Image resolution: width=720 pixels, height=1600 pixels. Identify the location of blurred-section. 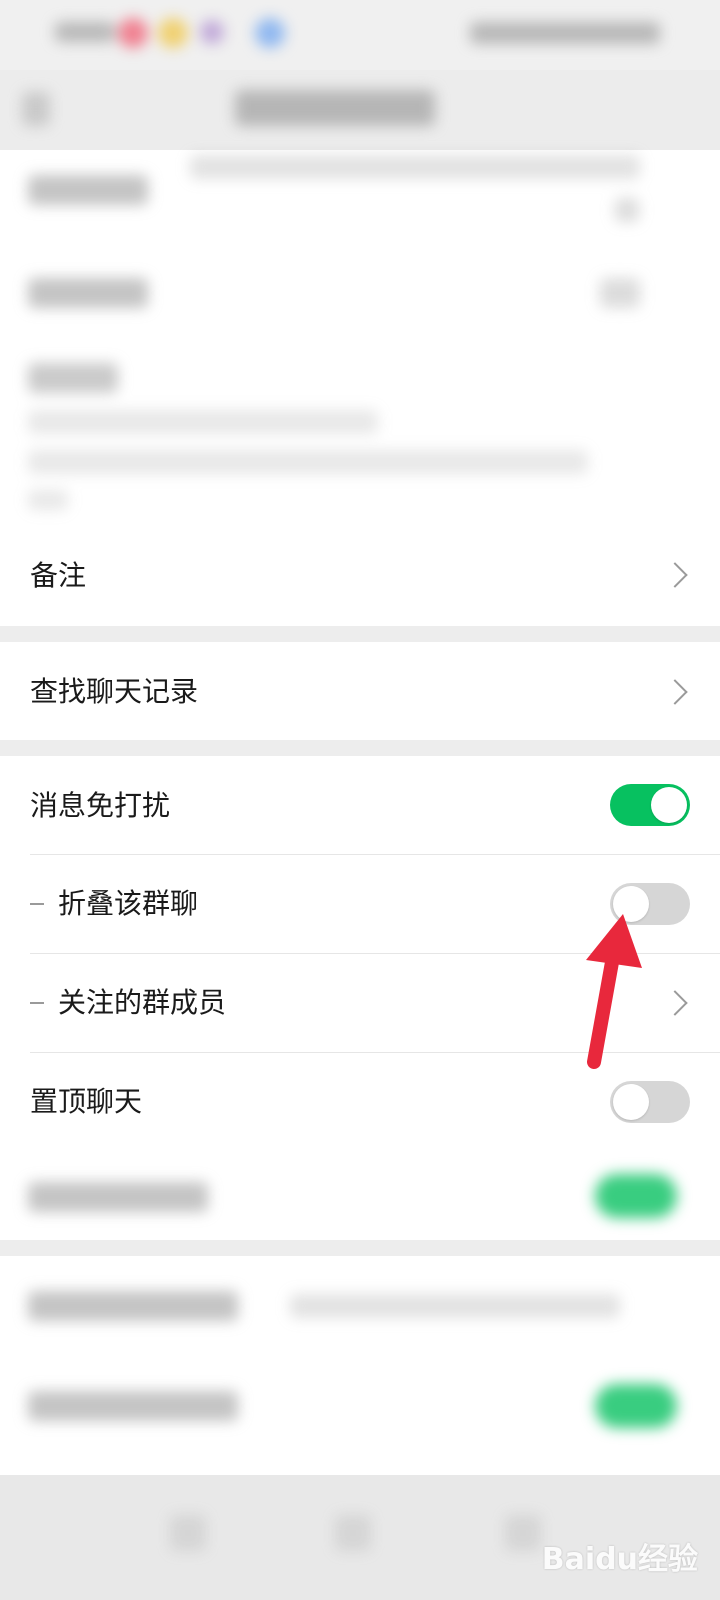
(360, 1365).